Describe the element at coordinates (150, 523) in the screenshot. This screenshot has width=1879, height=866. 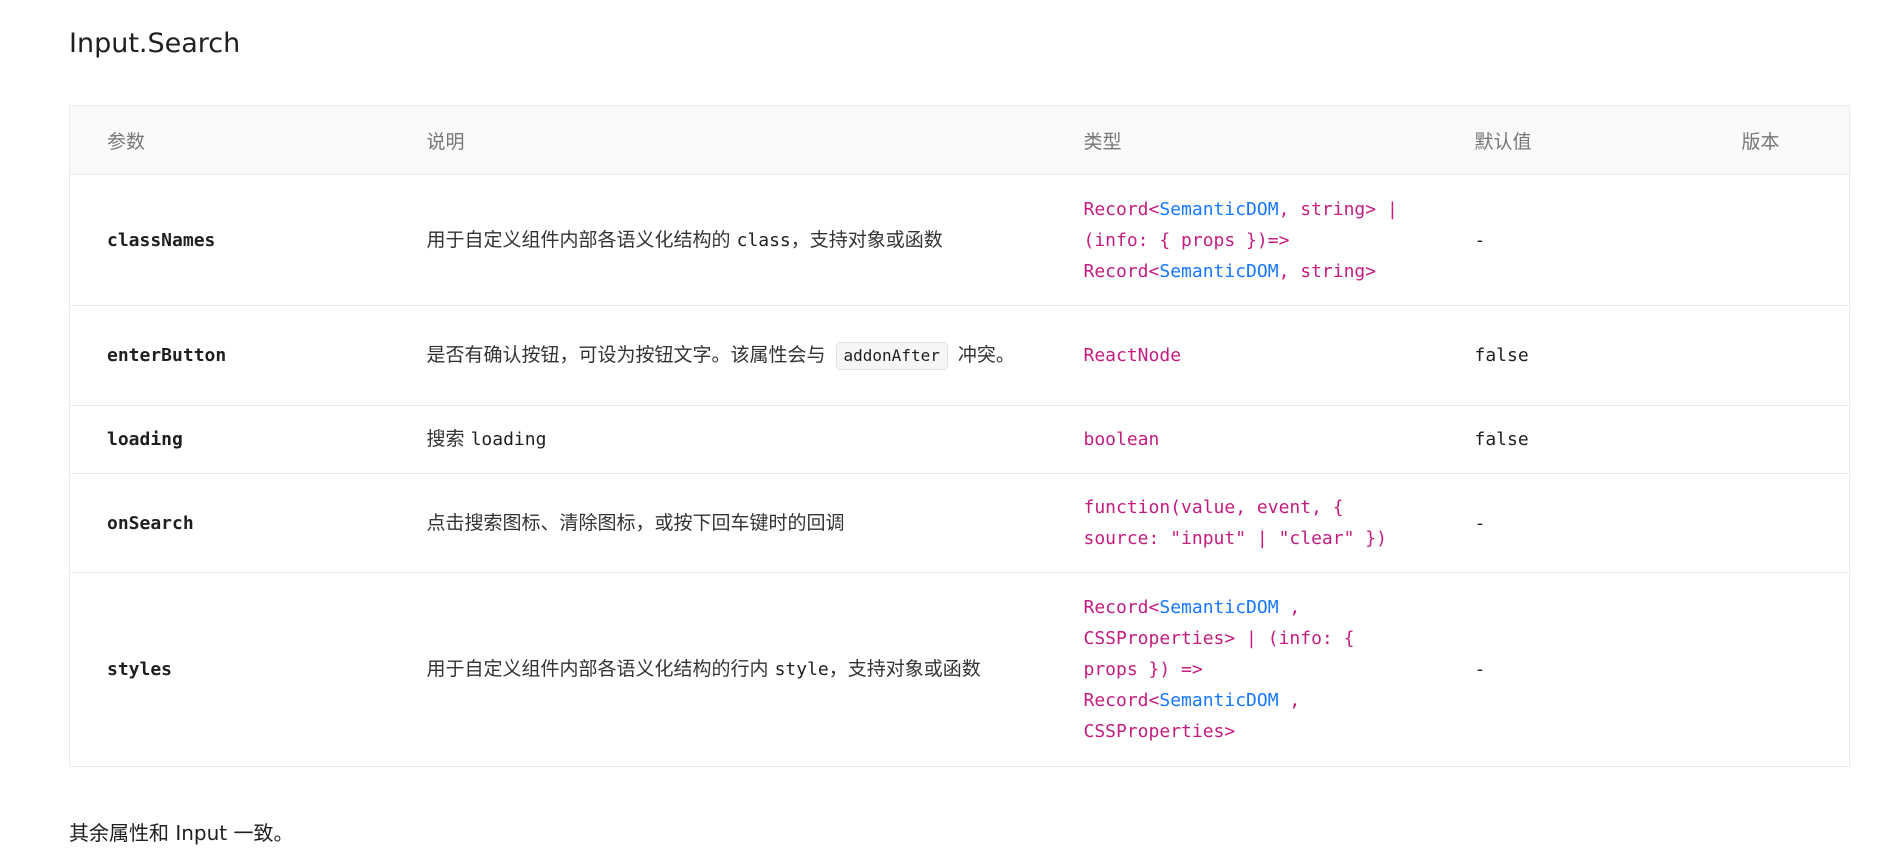
I see `param-name: onSearch` at that location.